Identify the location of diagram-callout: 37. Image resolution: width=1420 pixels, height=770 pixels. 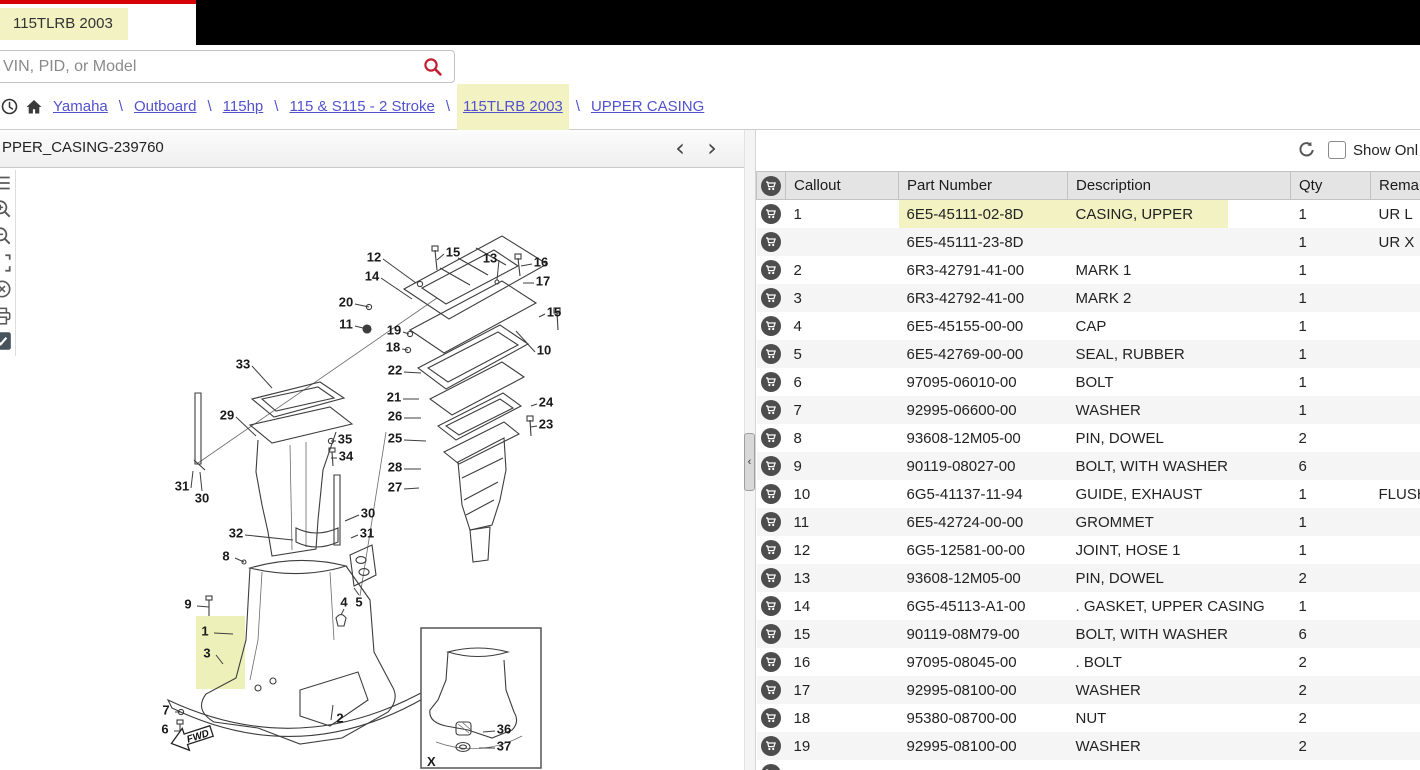
(504, 746).